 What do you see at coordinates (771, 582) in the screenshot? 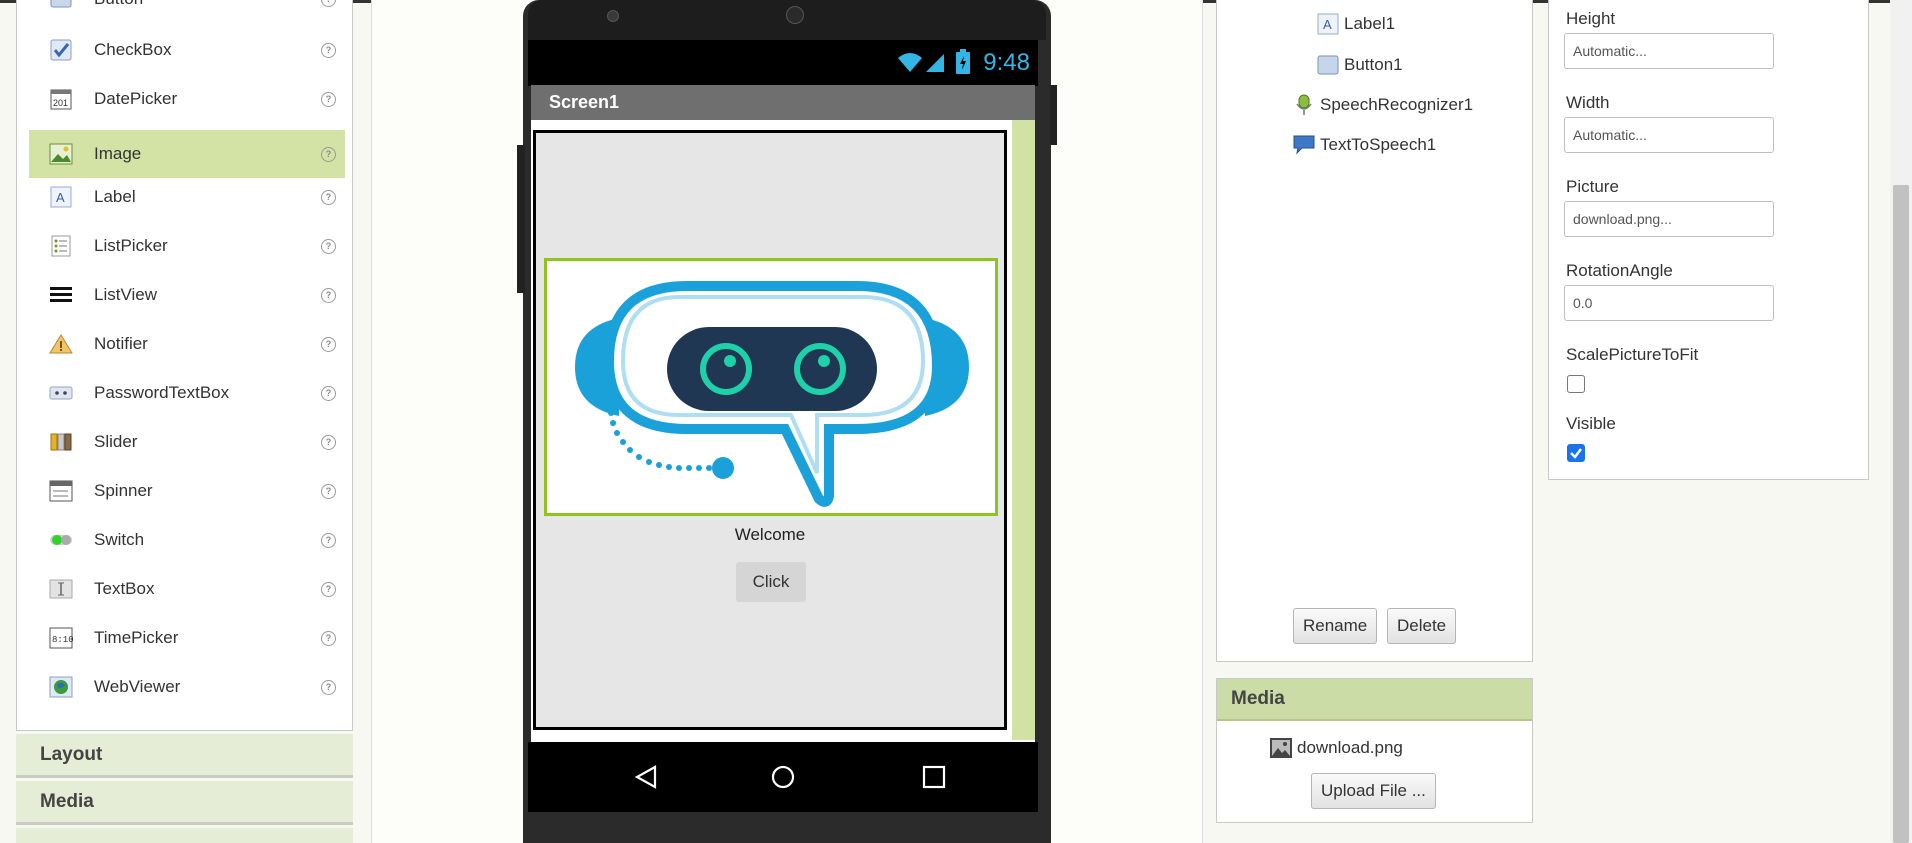
I see `button-component: Click` at bounding box center [771, 582].